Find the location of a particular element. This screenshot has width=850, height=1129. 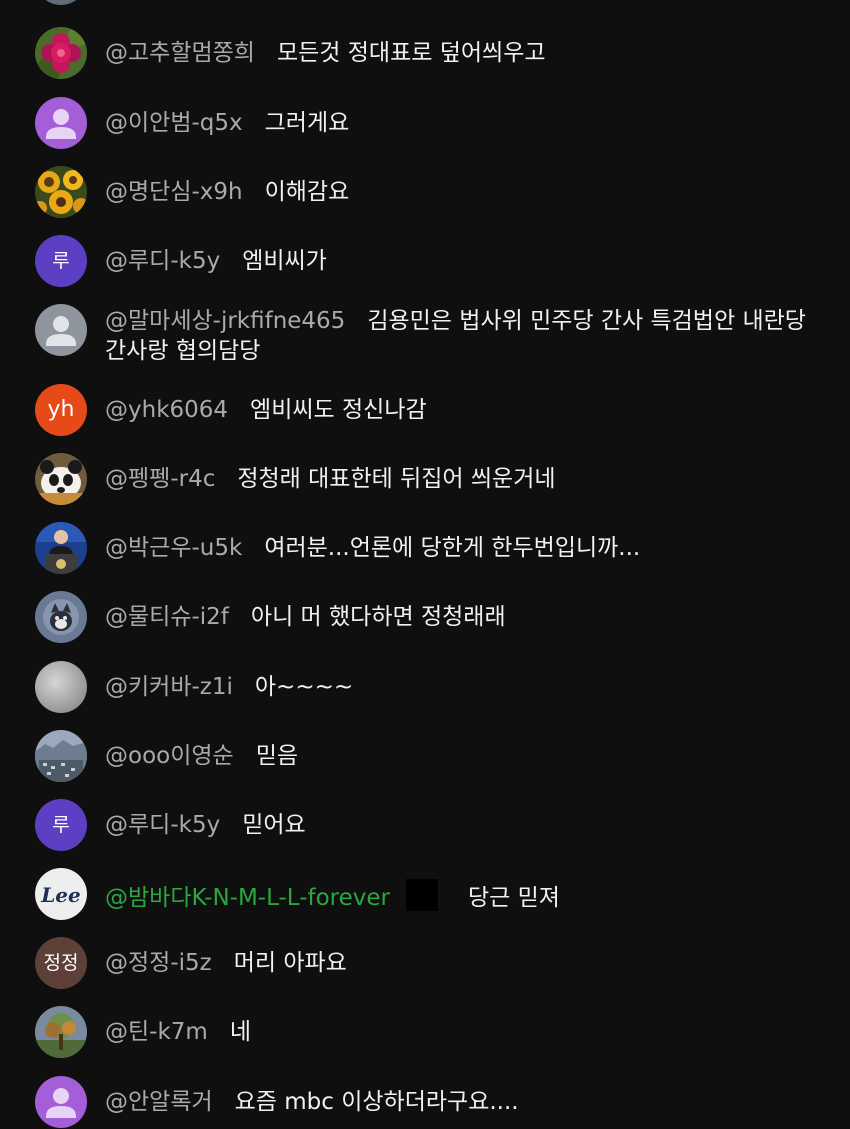

chat-message-content: @고추할멈쫑희 모든것 정대표로 덮어씌우고 is located at coordinates (465, 53).